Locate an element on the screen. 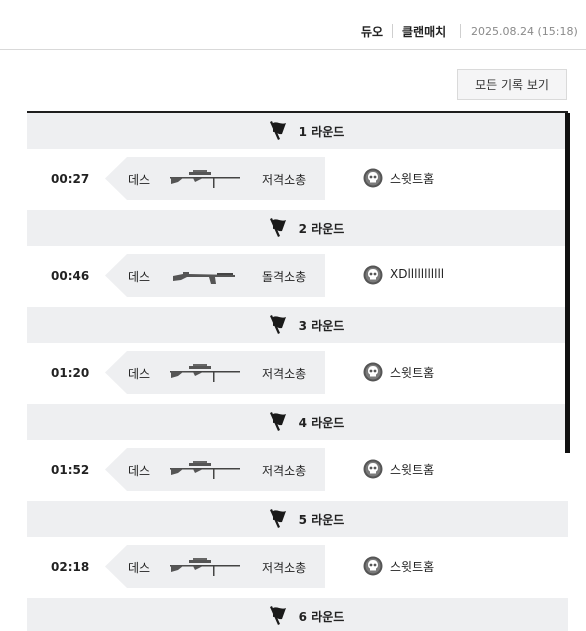 This screenshot has height=631, width=586. round-header: 1 라운드 is located at coordinates (297, 131).